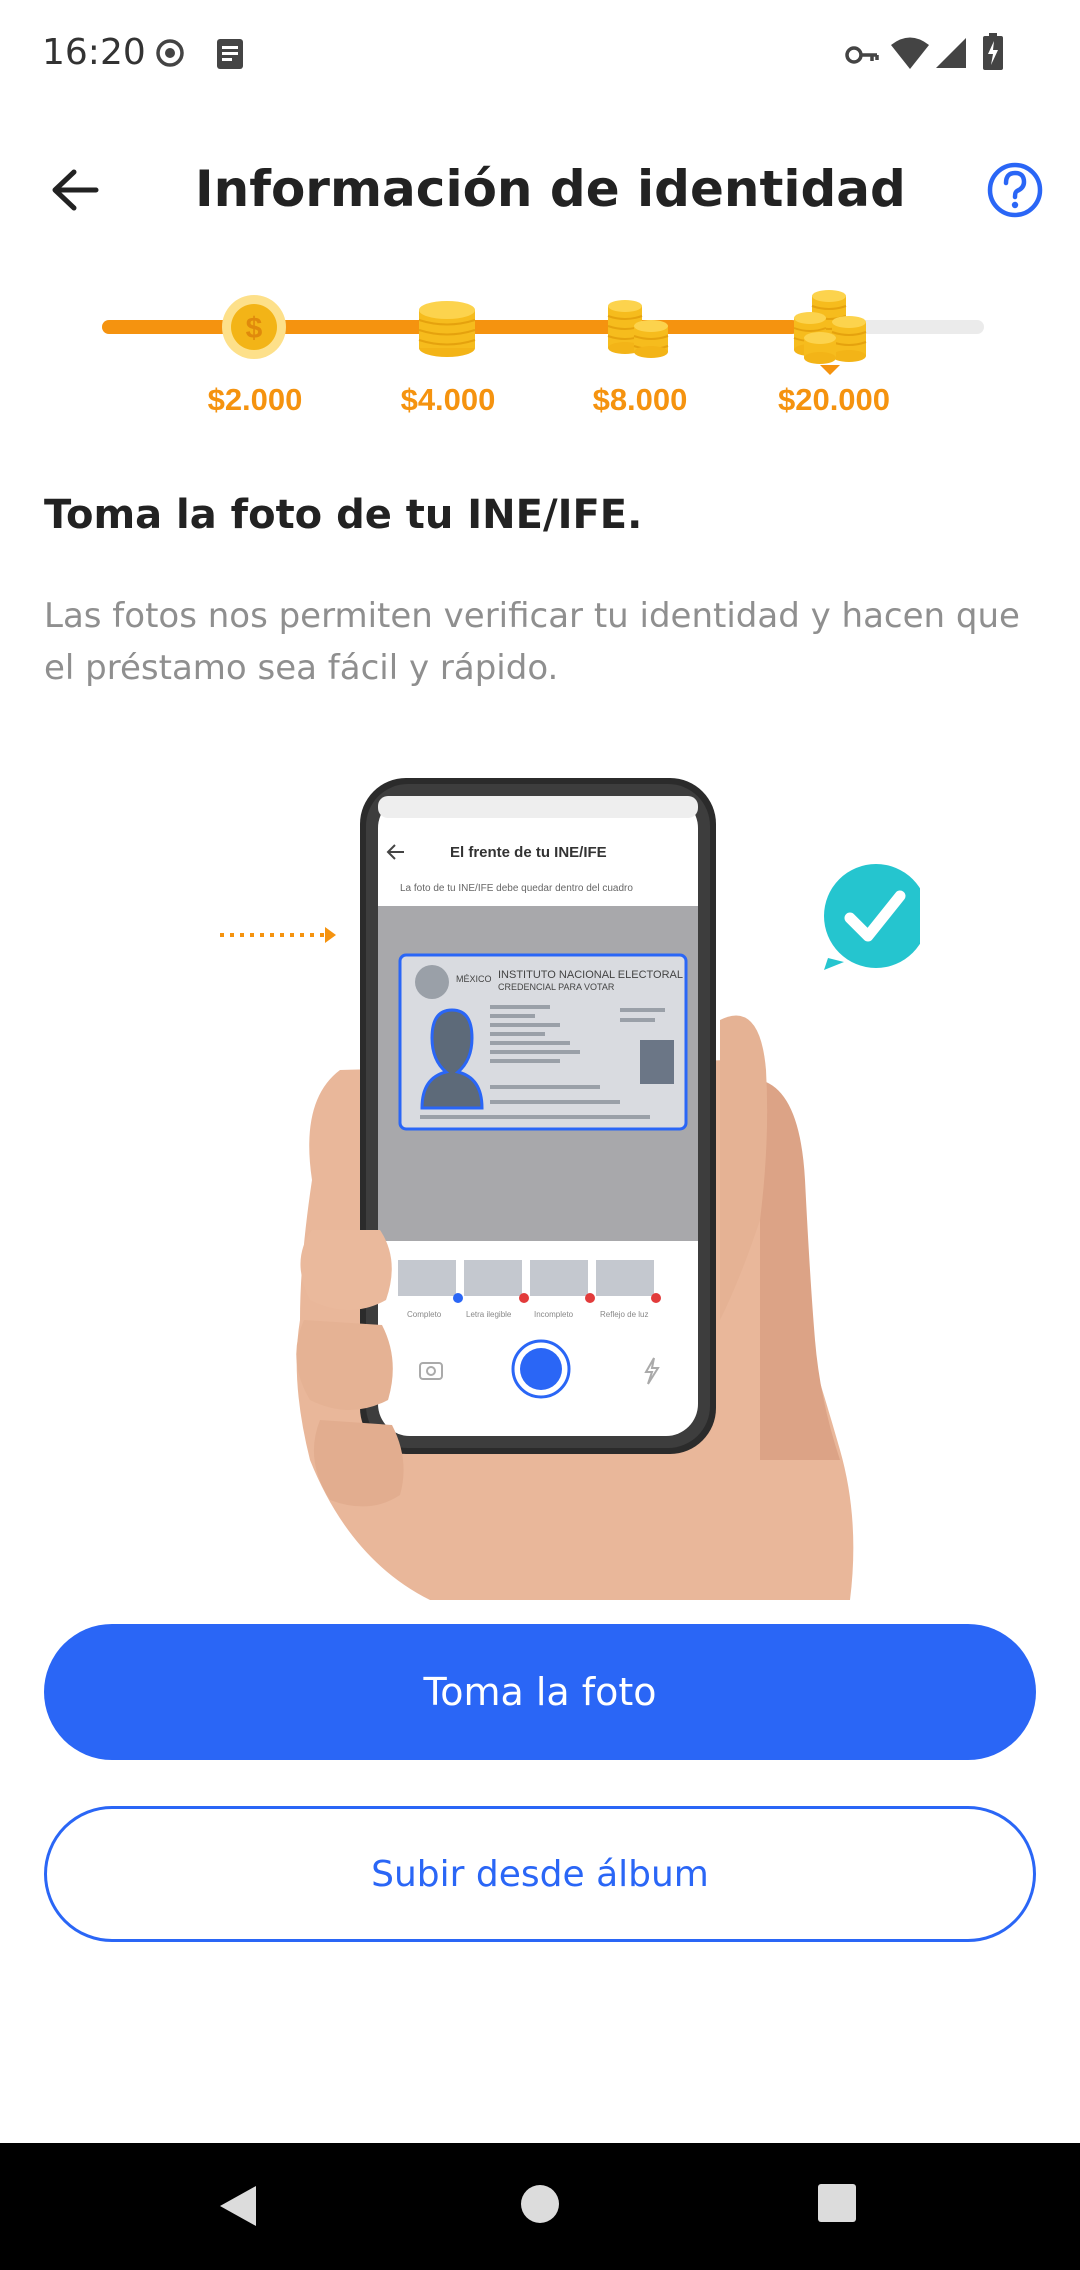  What do you see at coordinates (278, 935) in the screenshot?
I see `dotted-arrow-icon` at bounding box center [278, 935].